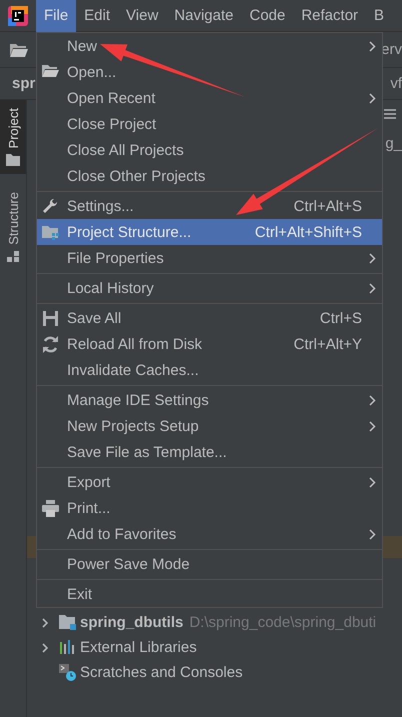 This screenshot has height=717, width=402. I want to click on tab-label: vf, so click(396, 83).